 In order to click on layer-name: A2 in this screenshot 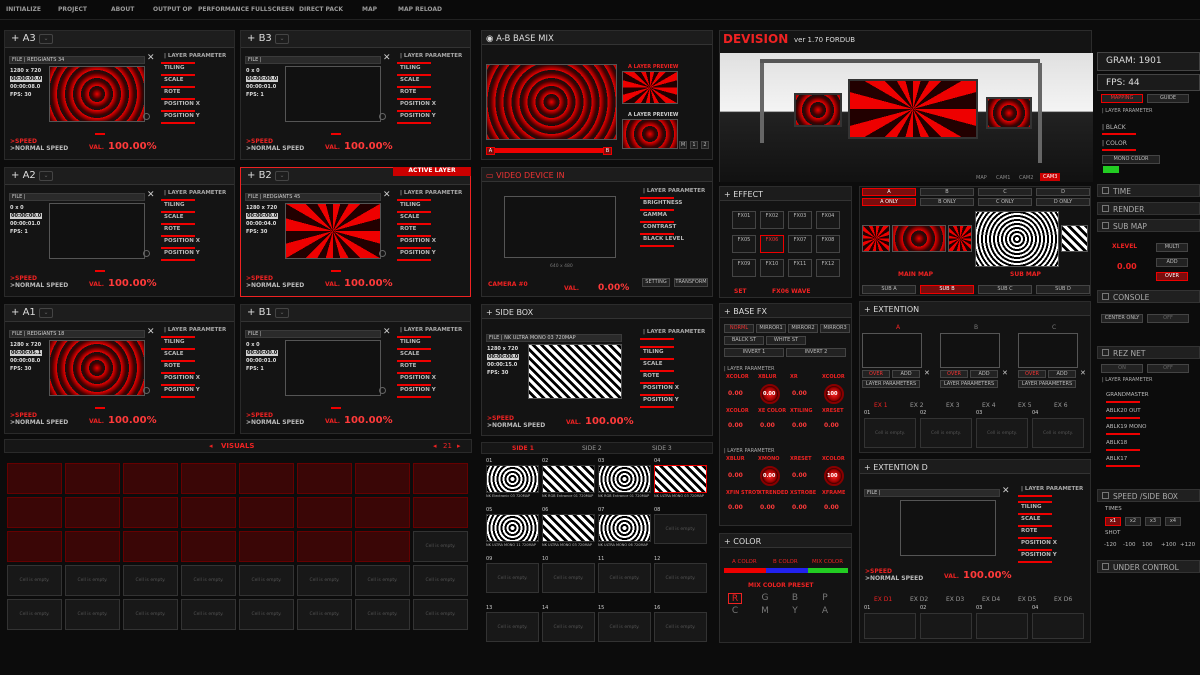, I will do `click(29, 175)`.